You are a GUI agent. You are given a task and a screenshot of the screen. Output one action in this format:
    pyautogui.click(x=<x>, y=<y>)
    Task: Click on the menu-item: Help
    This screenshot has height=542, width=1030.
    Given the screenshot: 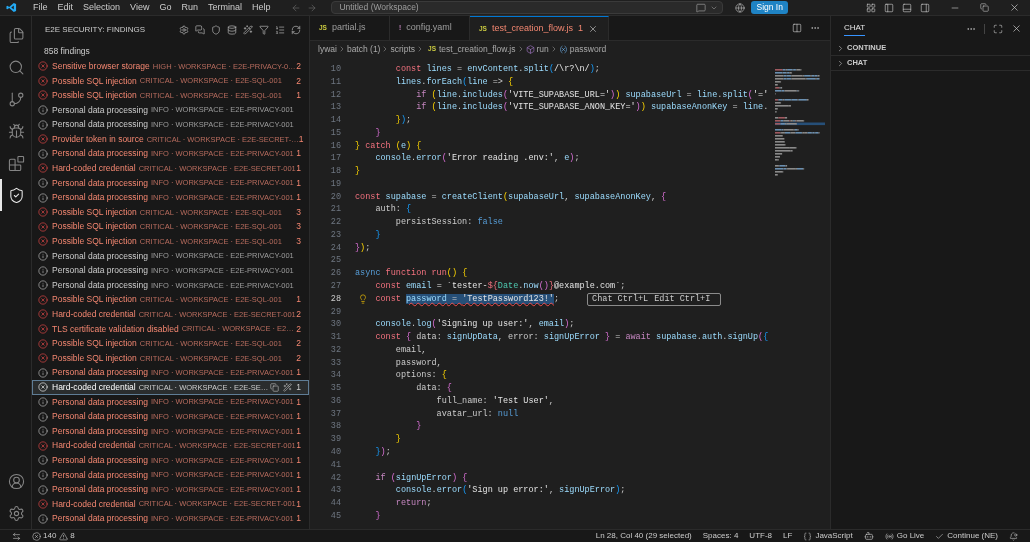 What is the action you would take?
    pyautogui.click(x=261, y=7)
    